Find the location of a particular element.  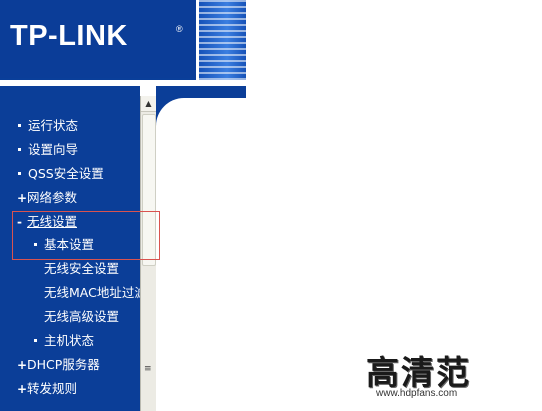

sidebar-item-wireless-security: 无线安全设置 is located at coordinates (81, 269).